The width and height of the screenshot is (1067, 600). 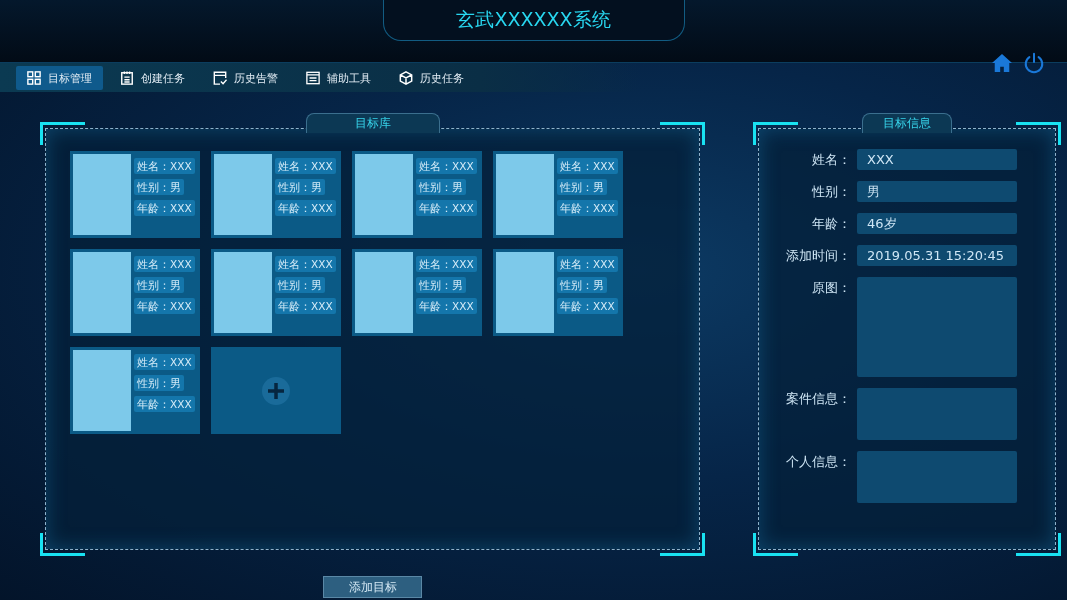 What do you see at coordinates (152, 78) in the screenshot?
I see `nav-tab: 创建任务` at bounding box center [152, 78].